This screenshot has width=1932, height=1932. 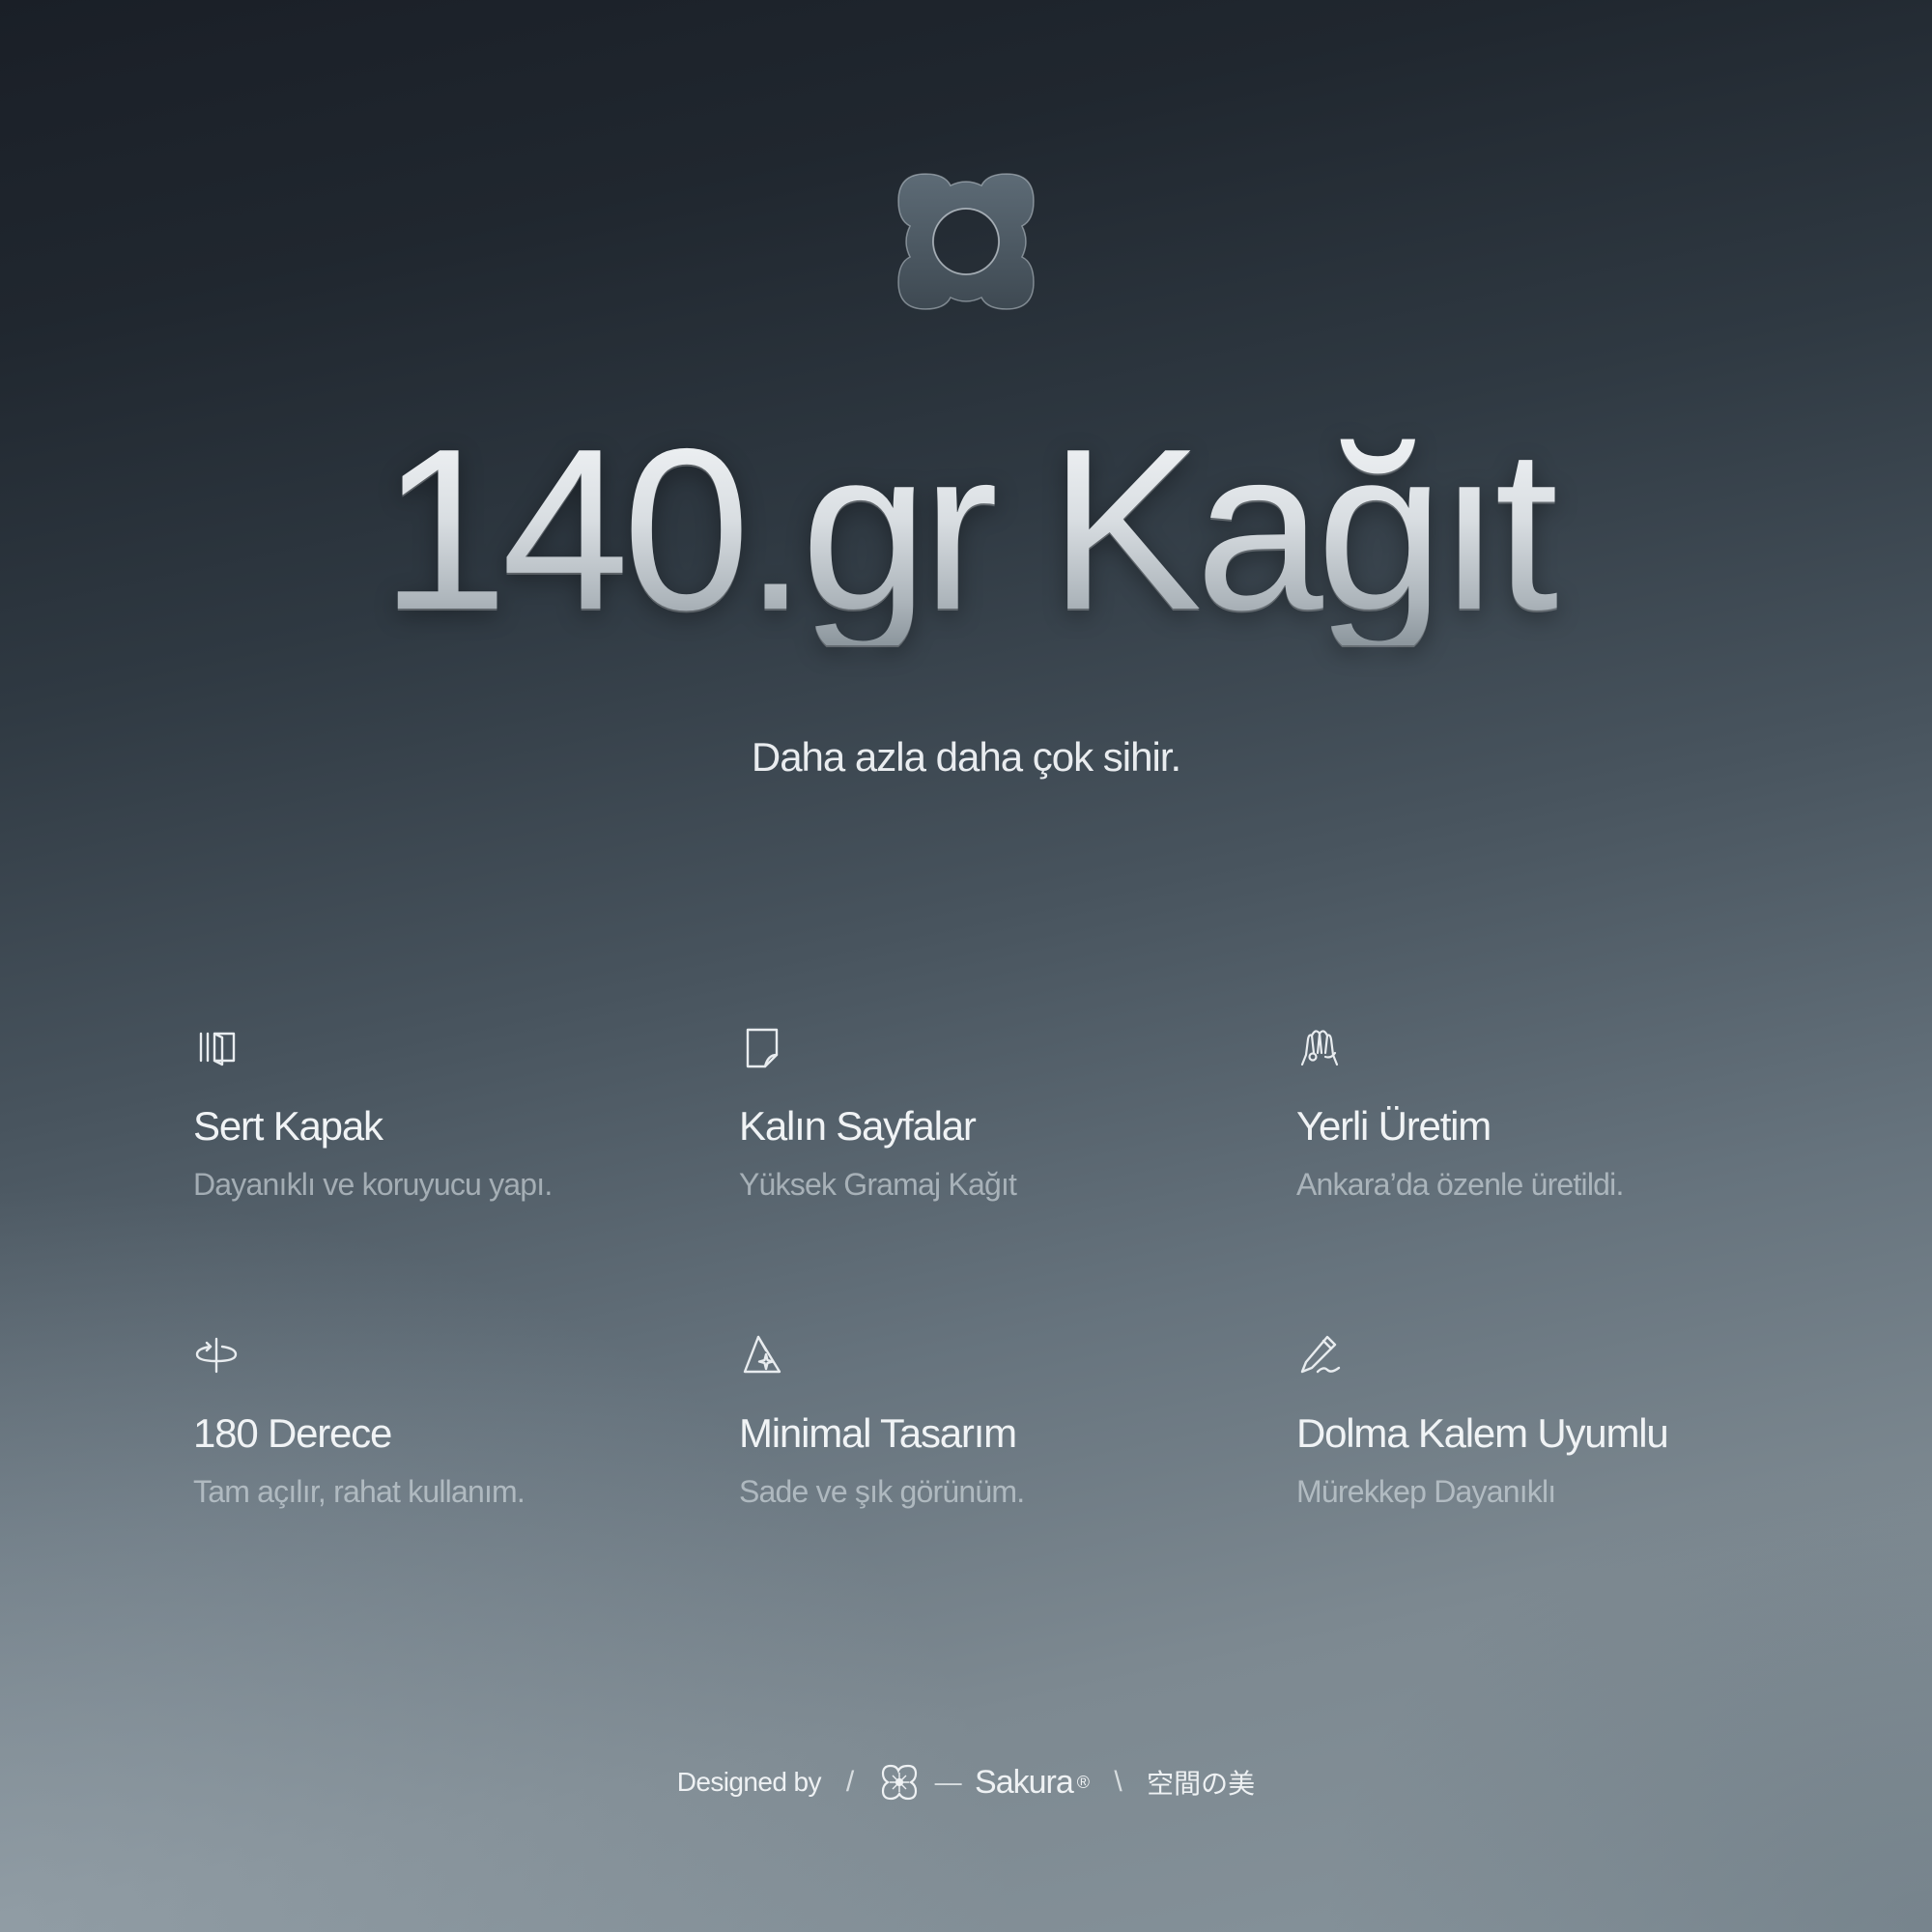 What do you see at coordinates (966, 530) in the screenshot?
I see `hero-title: 140.gr Kağıt` at bounding box center [966, 530].